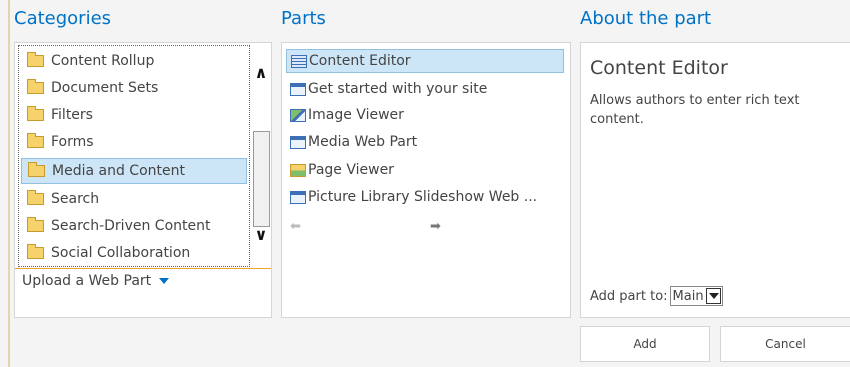 This screenshot has width=850, height=367. I want to click on category-item-social-collaboration: Social Collaboration, so click(134, 253).